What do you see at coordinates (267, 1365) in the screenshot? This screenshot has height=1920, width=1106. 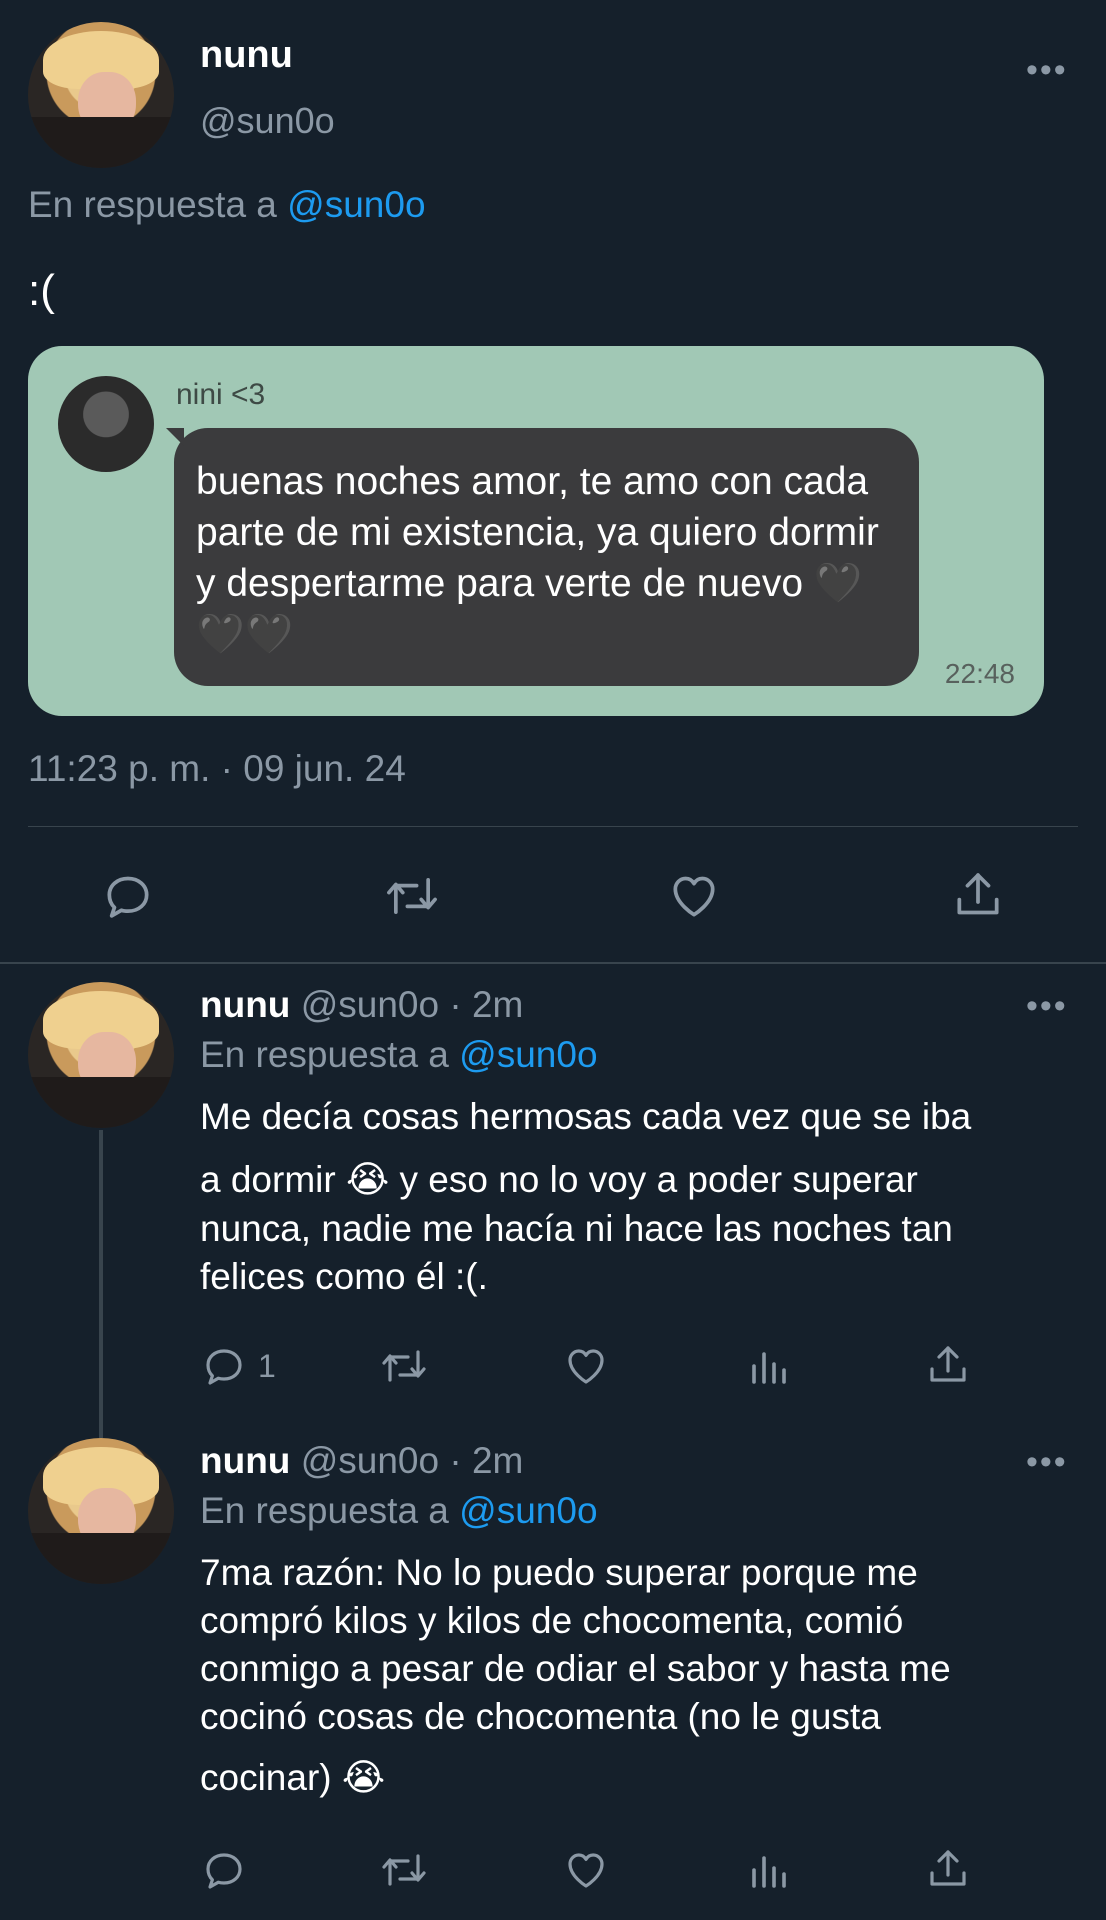 I see `reply-count: 1` at bounding box center [267, 1365].